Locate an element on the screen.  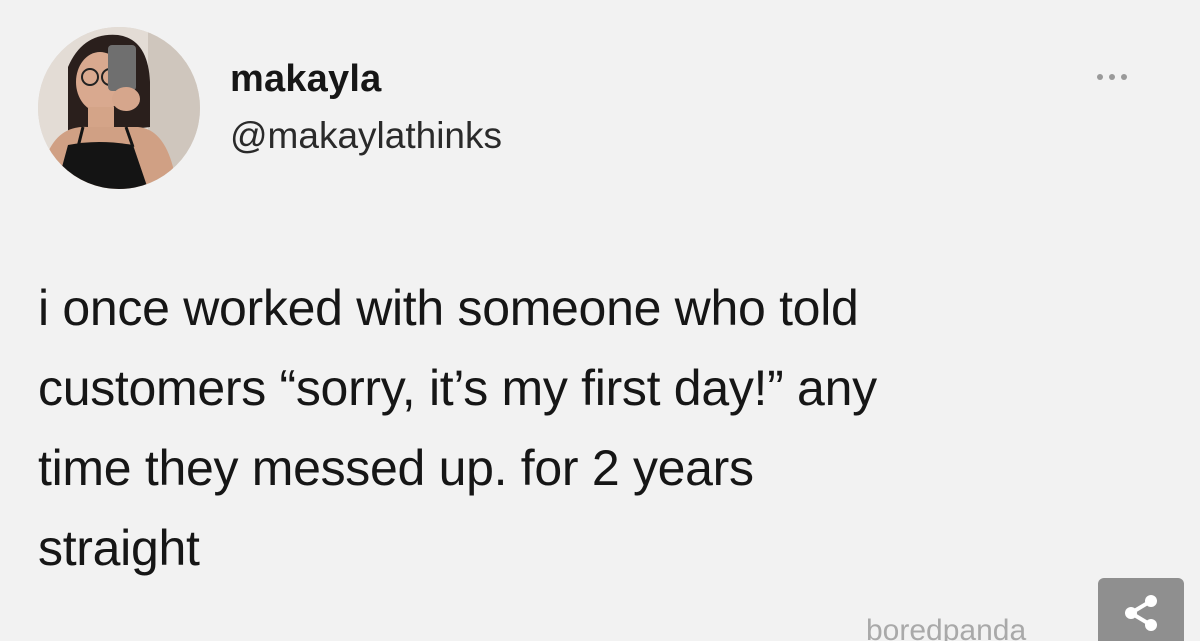
user-handle: @makaylathinks is located at coordinates (366, 136).